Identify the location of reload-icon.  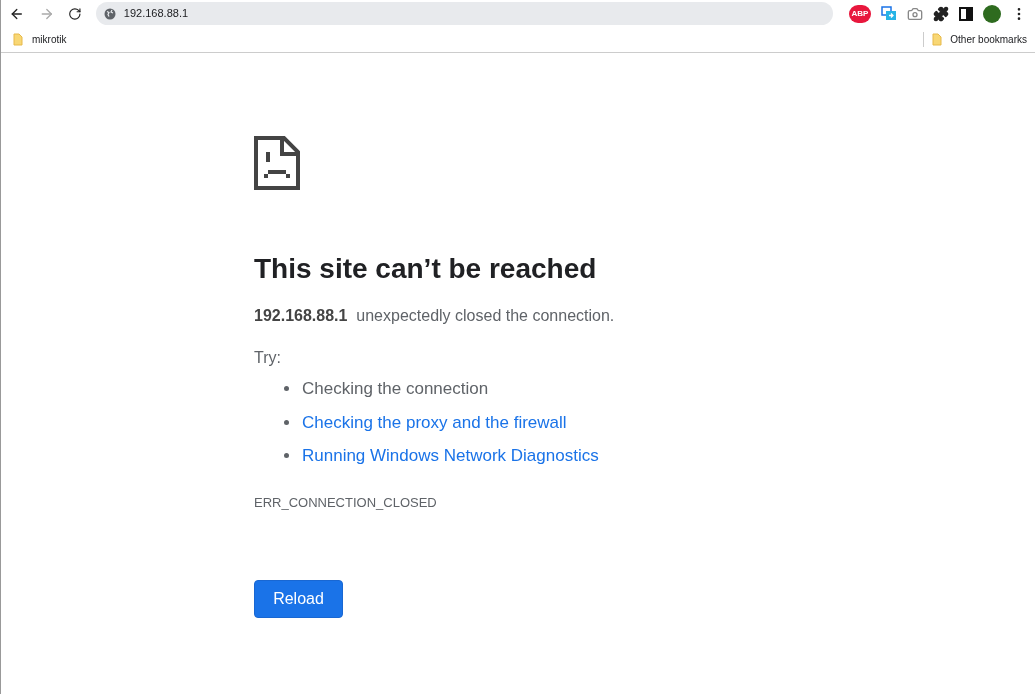
(75, 13).